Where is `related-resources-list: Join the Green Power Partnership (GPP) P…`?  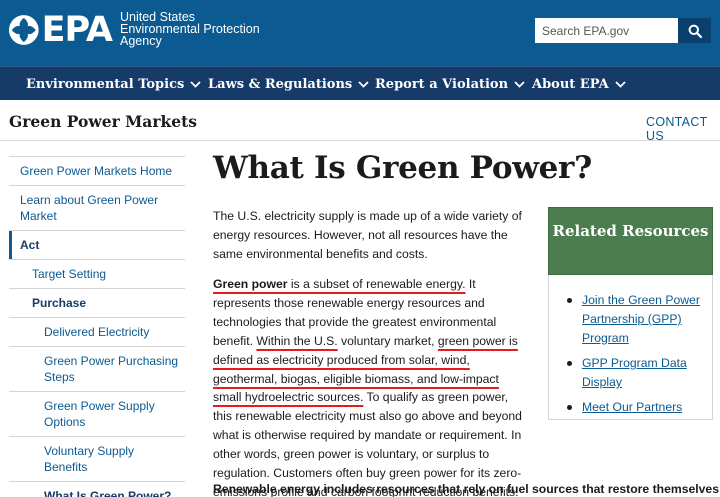
related-resources-list: Join the Green Power Partnership (GPP) P… is located at coordinates (637, 354).